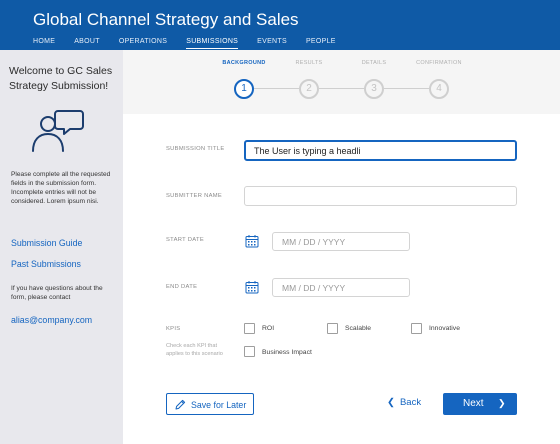 The height and width of the screenshot is (444, 560). Describe the element at coordinates (502, 403) in the screenshot. I see `chevron-right-icon: ❯` at that location.